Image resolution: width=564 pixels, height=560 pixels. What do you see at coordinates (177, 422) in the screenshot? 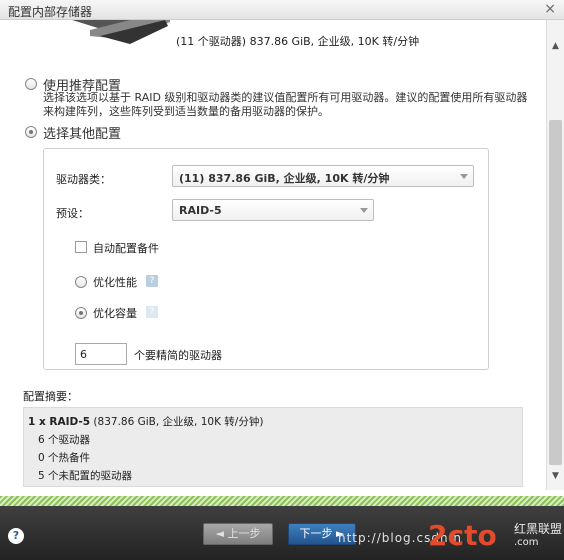
I see `summary-raid-detail: (837.86 GiB, 企业级, 10K 转/分钟)` at bounding box center [177, 422].